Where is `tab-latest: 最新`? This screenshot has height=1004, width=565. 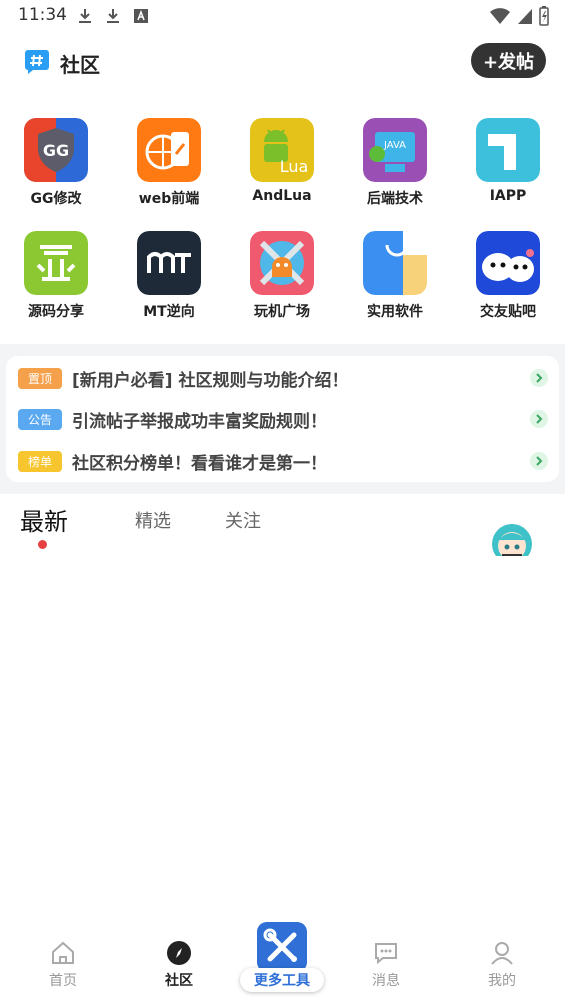 tab-latest: 最新 is located at coordinates (44, 519).